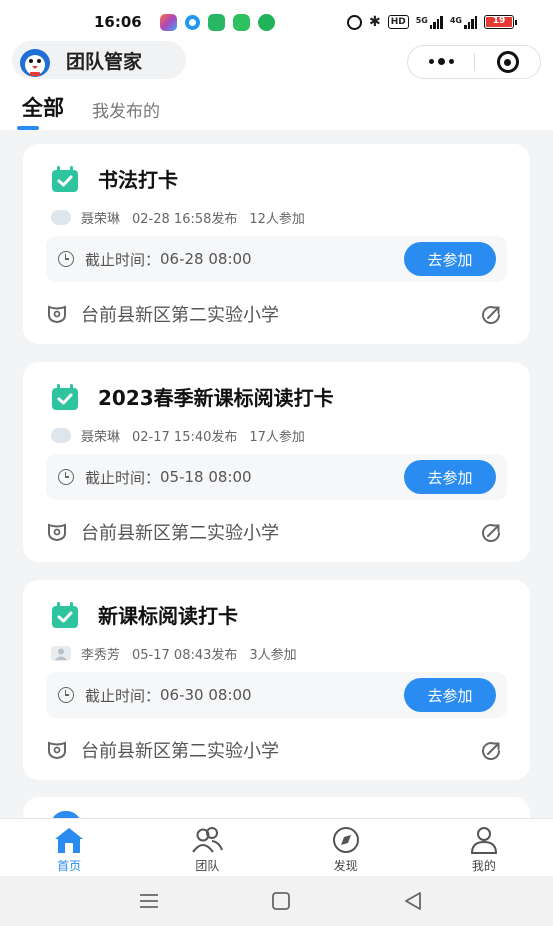 This screenshot has height=926, width=553. I want to click on app-title: 团队管家, so click(104, 61).